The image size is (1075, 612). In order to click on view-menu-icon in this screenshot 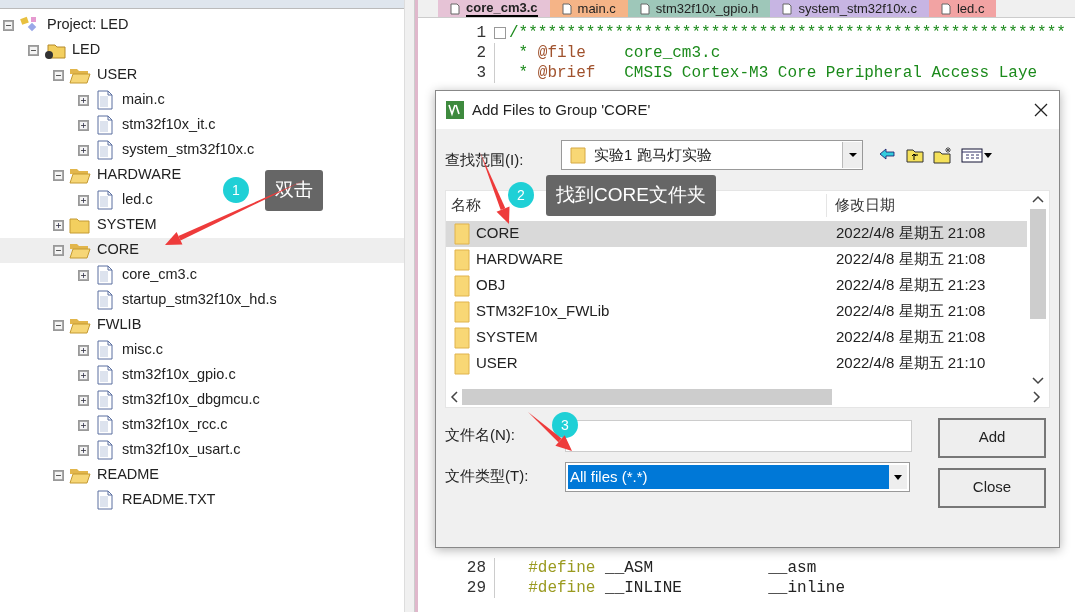, I will do `click(976, 155)`.